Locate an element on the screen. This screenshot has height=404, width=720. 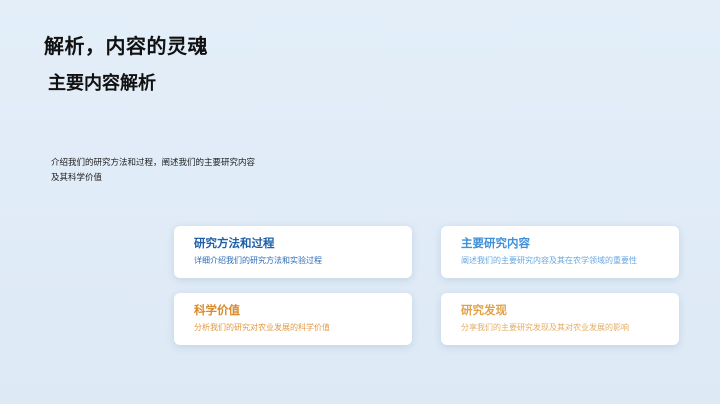
card-main-content: 主要研究内容 阐述我们的主要研究内容及其在农学领域的重要性 is located at coordinates (560, 252).